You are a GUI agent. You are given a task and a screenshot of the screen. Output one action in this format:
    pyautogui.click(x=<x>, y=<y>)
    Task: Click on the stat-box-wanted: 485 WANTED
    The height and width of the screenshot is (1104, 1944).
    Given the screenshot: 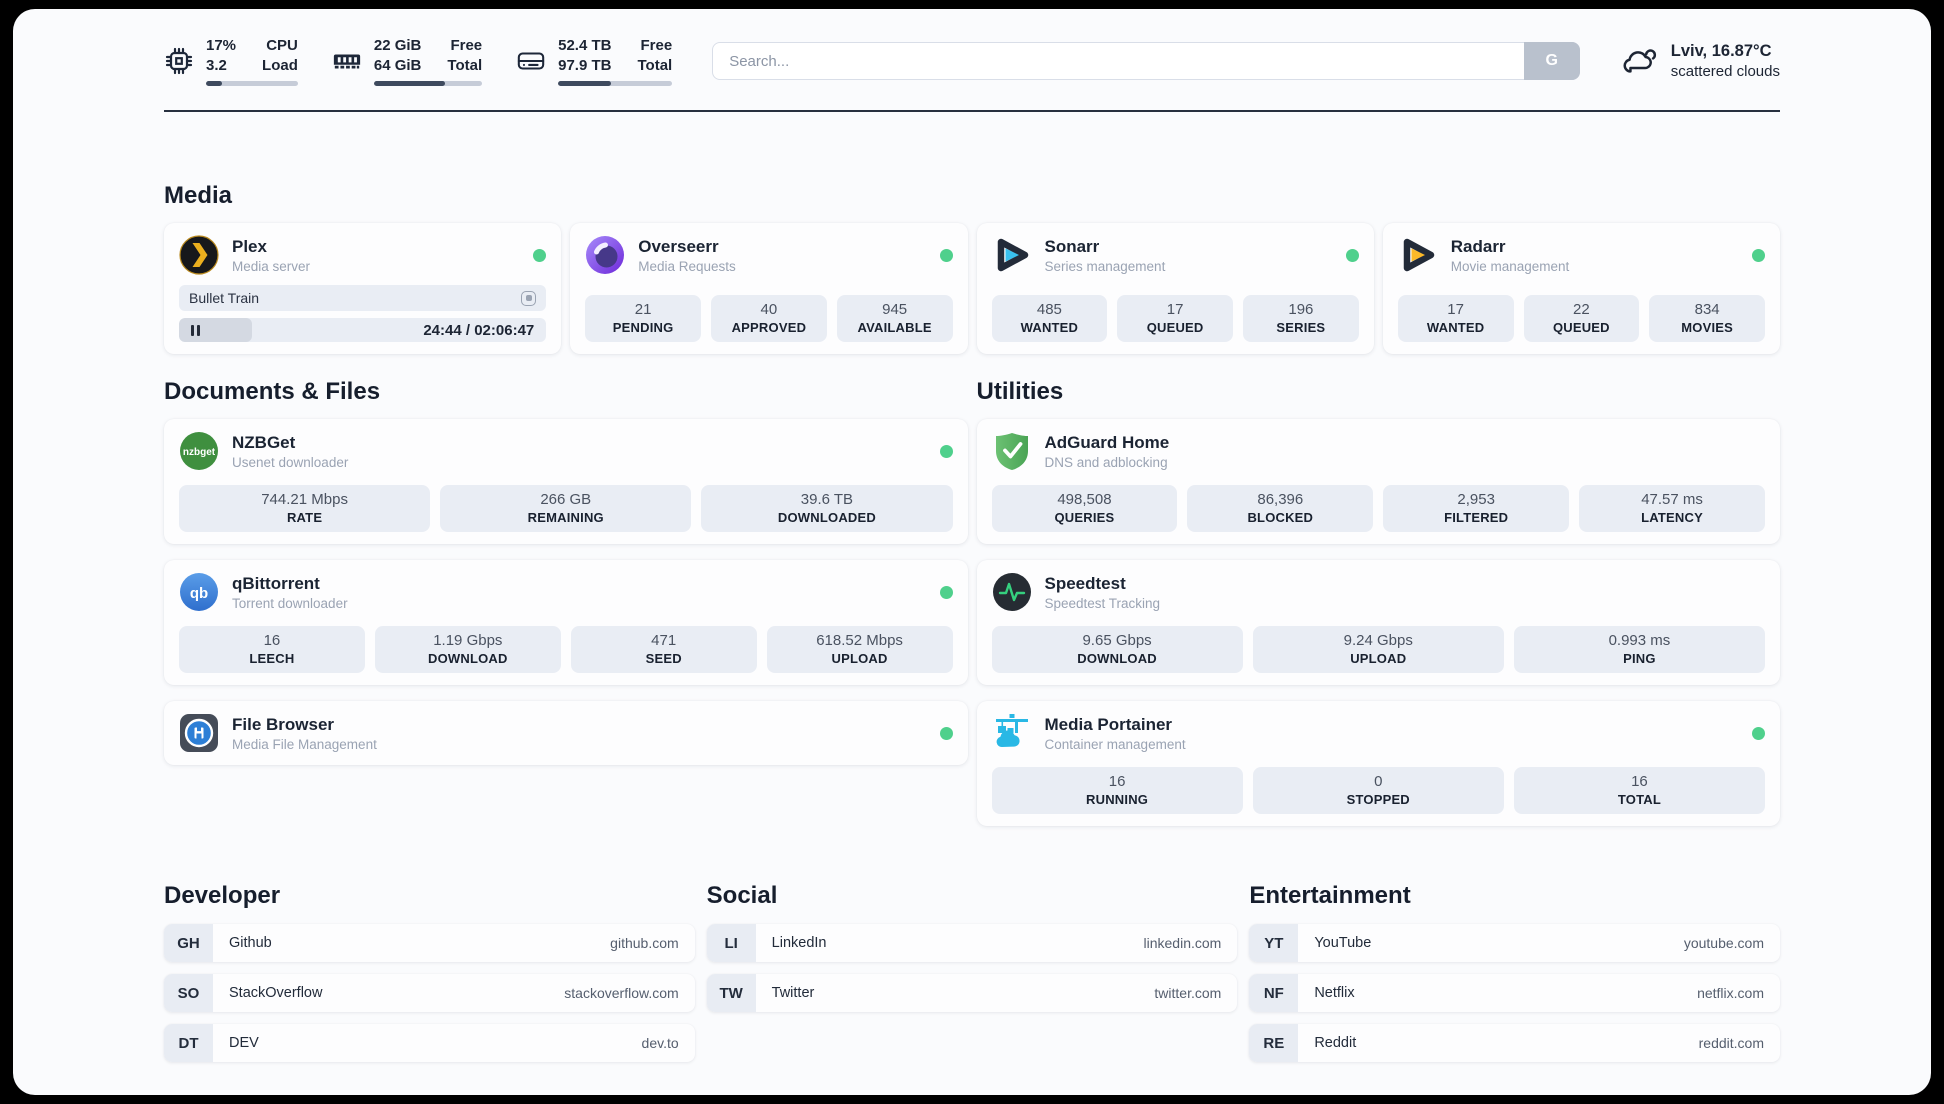 What is the action you would take?
    pyautogui.click(x=1049, y=318)
    